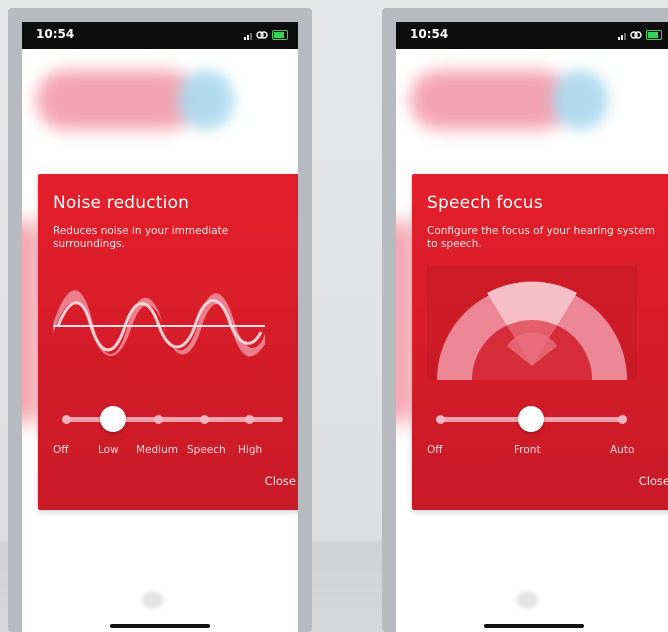  What do you see at coordinates (157, 450) in the screenshot?
I see `slider-label-medium: Medium` at bounding box center [157, 450].